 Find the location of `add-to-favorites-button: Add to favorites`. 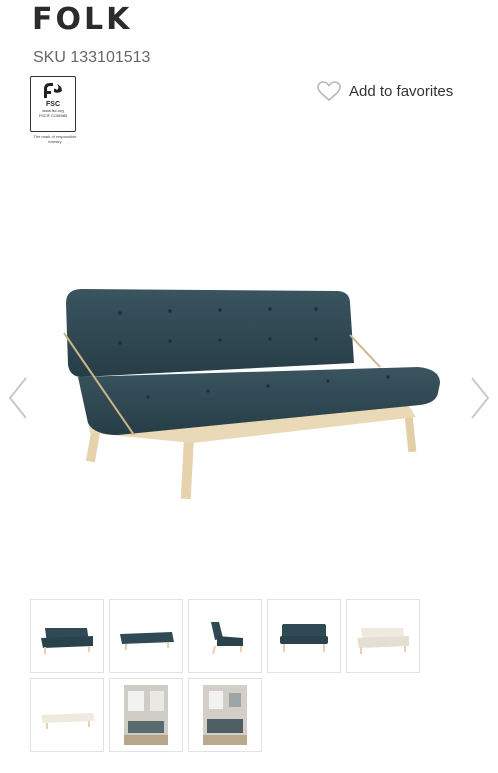

add-to-favorites-button: Add to favorites is located at coordinates (384, 91).